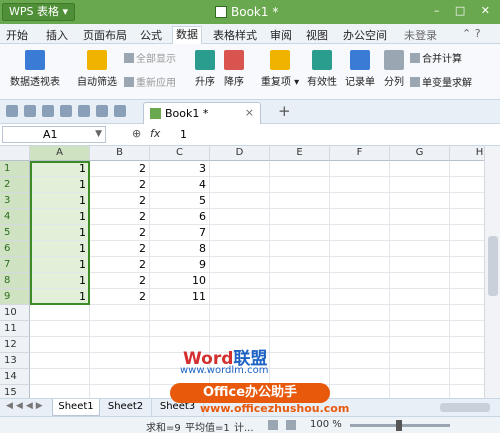 The height and width of the screenshot is (434, 500). What do you see at coordinates (454, 81) in the screenshot?
I see `goal-seek-button: 单变量求解` at bounding box center [454, 81].